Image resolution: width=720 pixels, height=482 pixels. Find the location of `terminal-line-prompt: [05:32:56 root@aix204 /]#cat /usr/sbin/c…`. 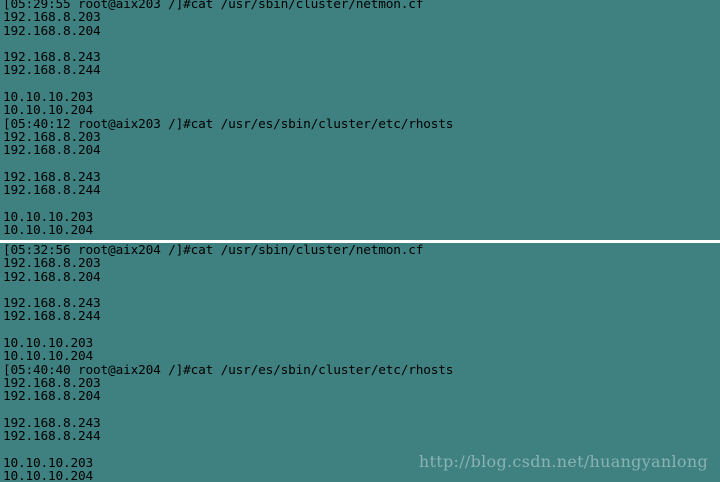

terminal-line-prompt: [05:32:56 root@aix204 /]#cat /usr/sbin/c… is located at coordinates (213, 250).